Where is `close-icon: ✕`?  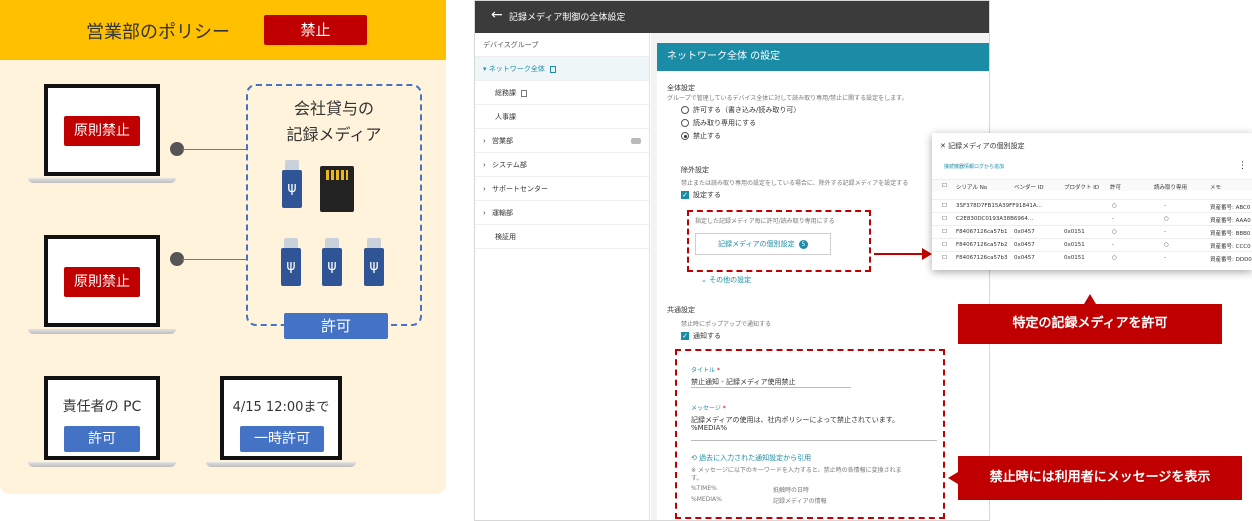
close-icon: ✕ is located at coordinates (944, 146).